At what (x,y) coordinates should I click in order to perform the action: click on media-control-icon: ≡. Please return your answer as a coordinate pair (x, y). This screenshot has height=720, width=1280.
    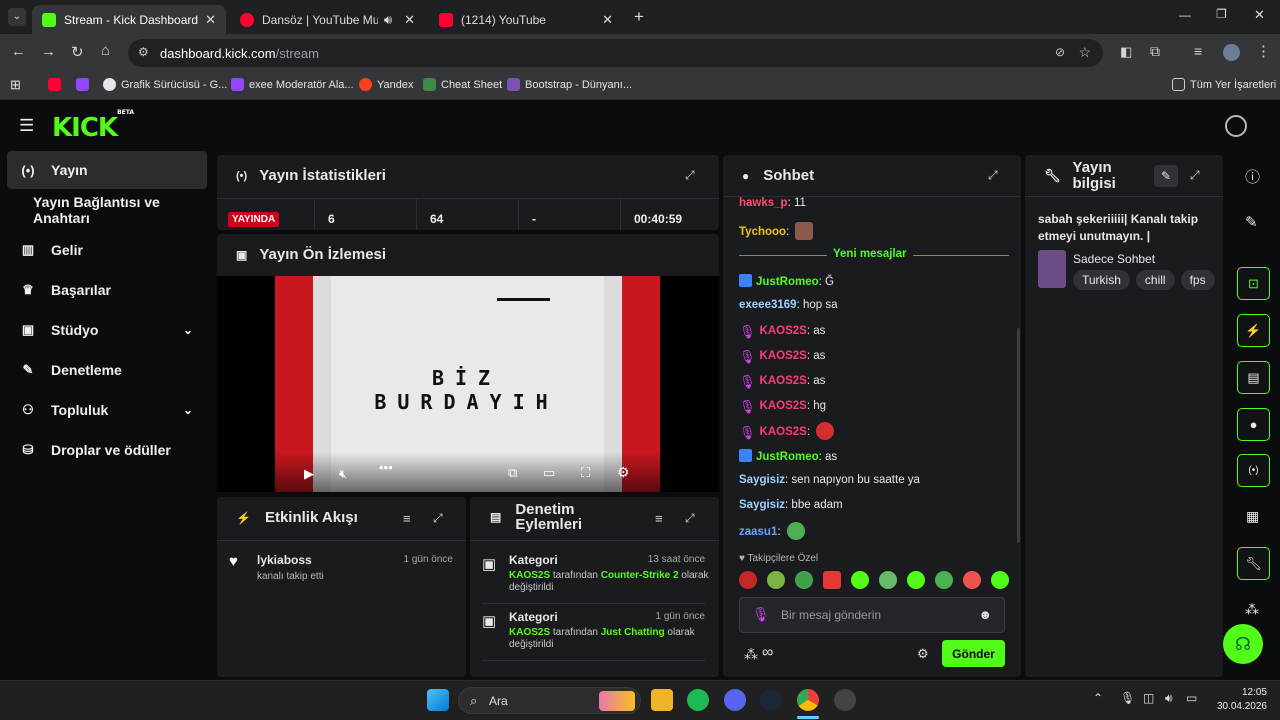
    Looking at the image, I should click on (1198, 51).